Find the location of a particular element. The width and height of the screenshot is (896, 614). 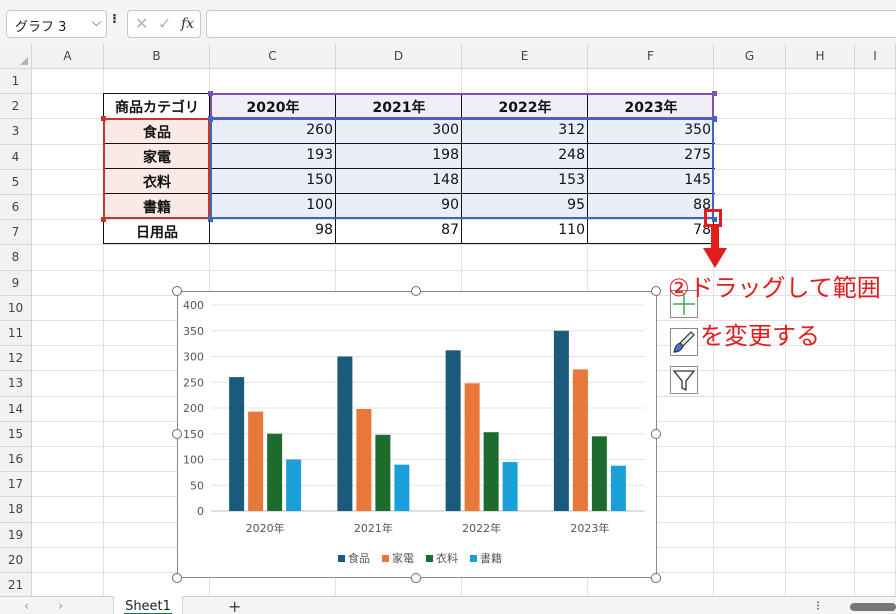

row-header-14: 14 is located at coordinates (16, 409).